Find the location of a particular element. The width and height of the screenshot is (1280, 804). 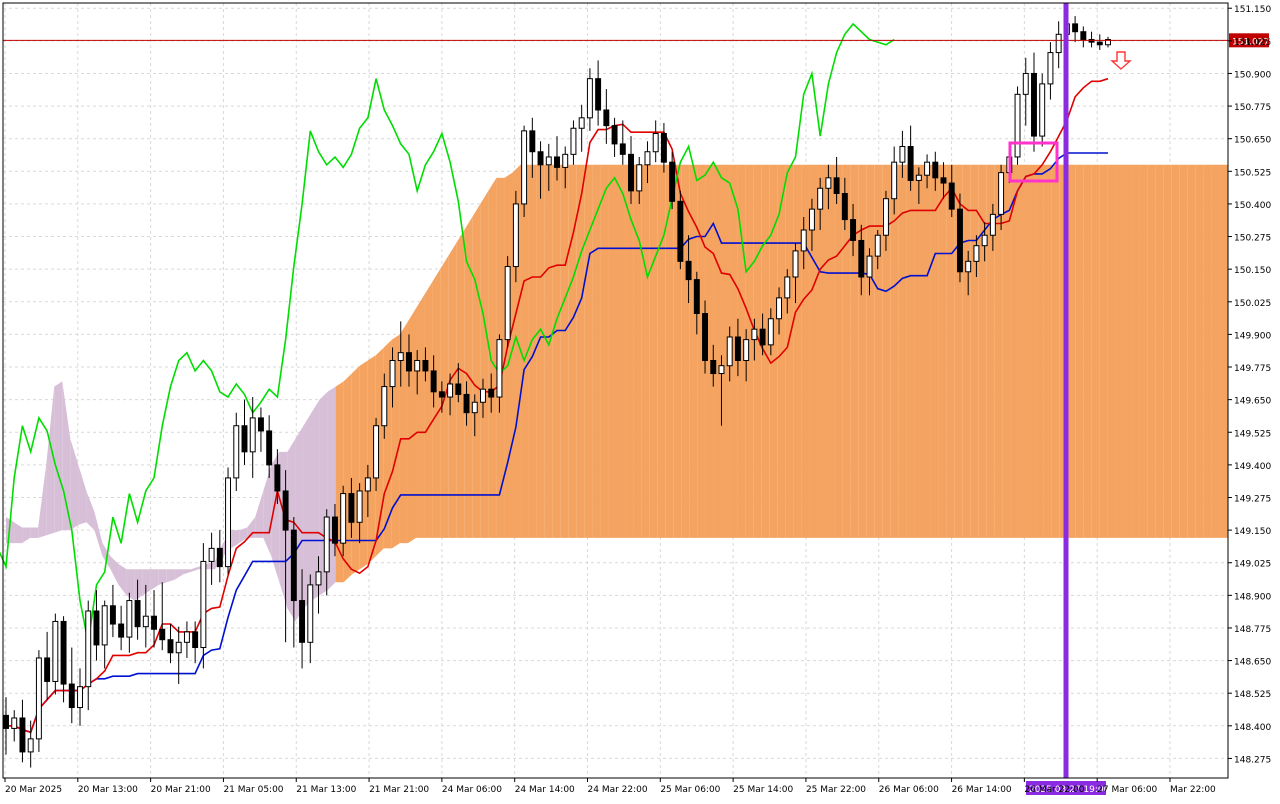

x-tick-label: 24 Mar 14:00 is located at coordinates (545, 790).